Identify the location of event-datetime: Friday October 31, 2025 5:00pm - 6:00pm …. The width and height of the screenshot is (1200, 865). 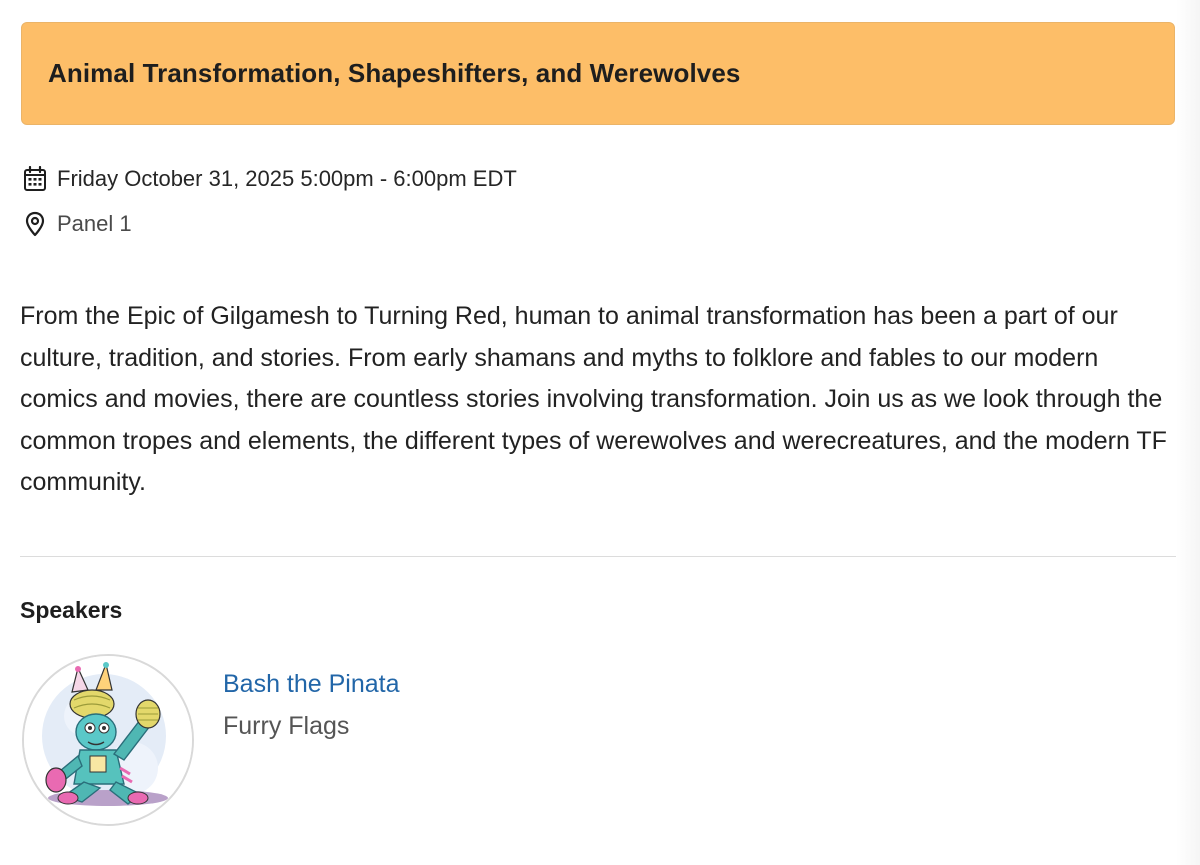
(287, 178).